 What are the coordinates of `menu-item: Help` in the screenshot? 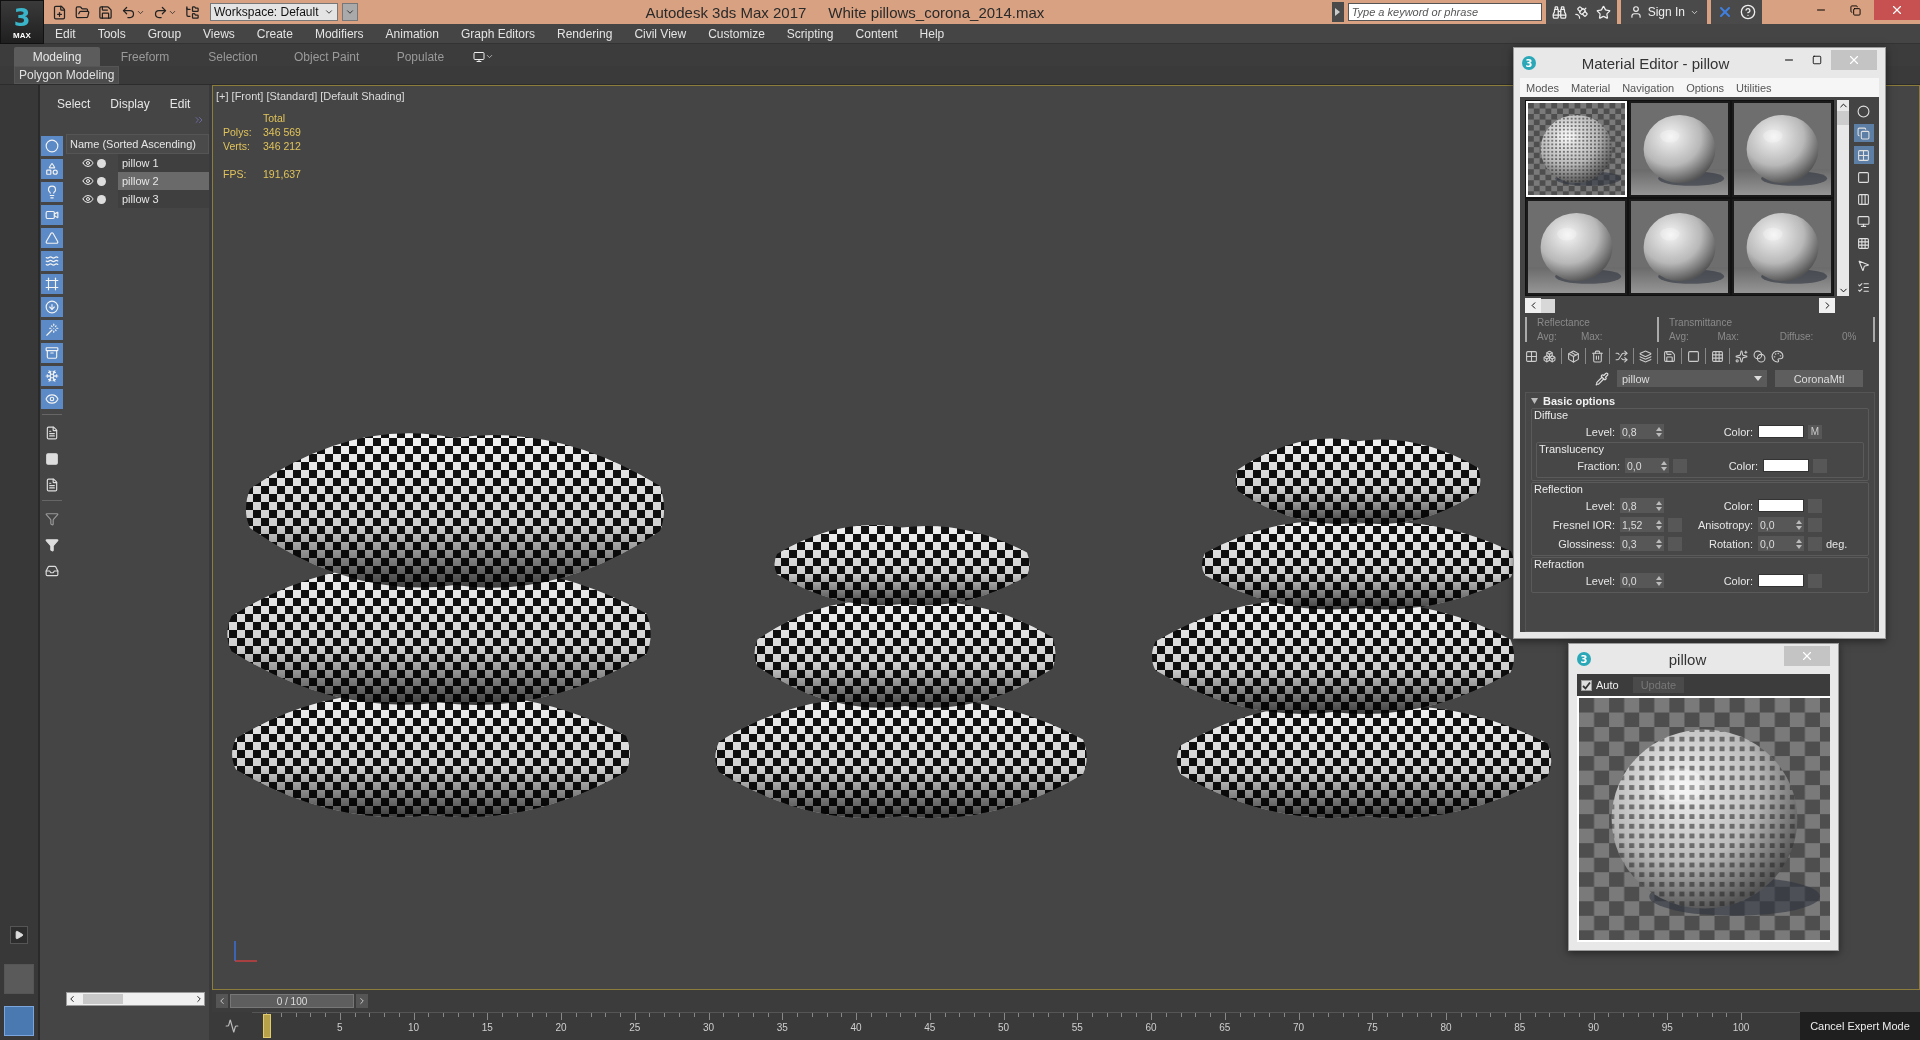 It's located at (932, 33).